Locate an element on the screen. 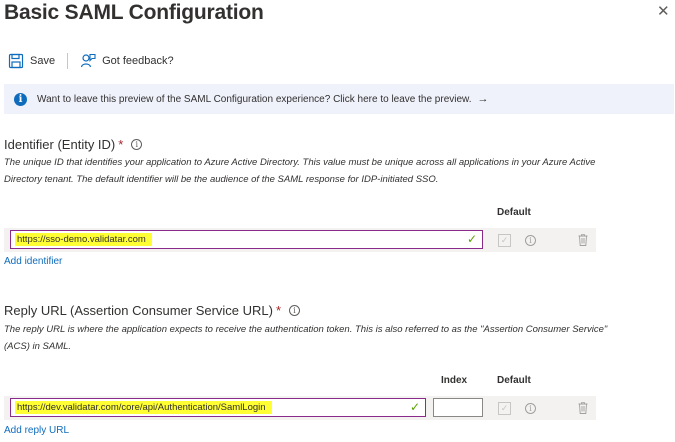 The image size is (675, 442). feedback-button: Got feedback? is located at coordinates (127, 61).